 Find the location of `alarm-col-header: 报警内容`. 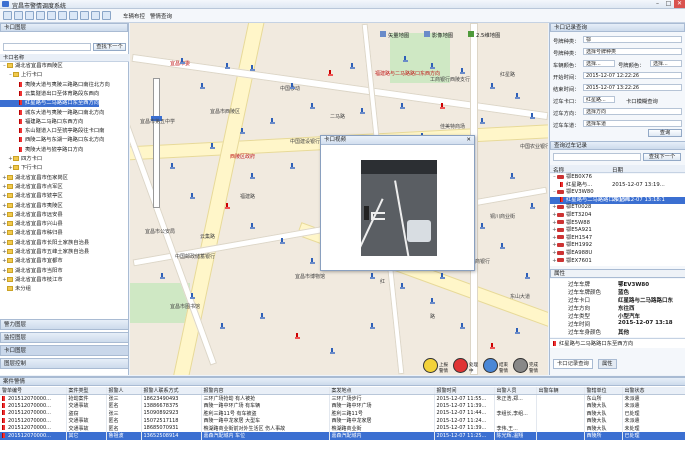

alarm-col-header: 报警内容 is located at coordinates (265, 391).